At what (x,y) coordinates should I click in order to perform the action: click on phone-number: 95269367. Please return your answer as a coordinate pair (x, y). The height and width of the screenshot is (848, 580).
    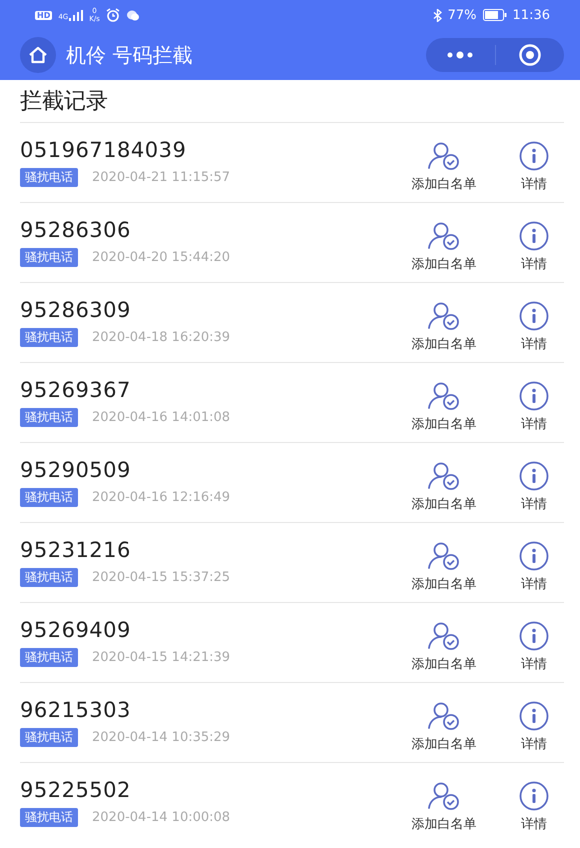
    Looking at the image, I should click on (76, 390).